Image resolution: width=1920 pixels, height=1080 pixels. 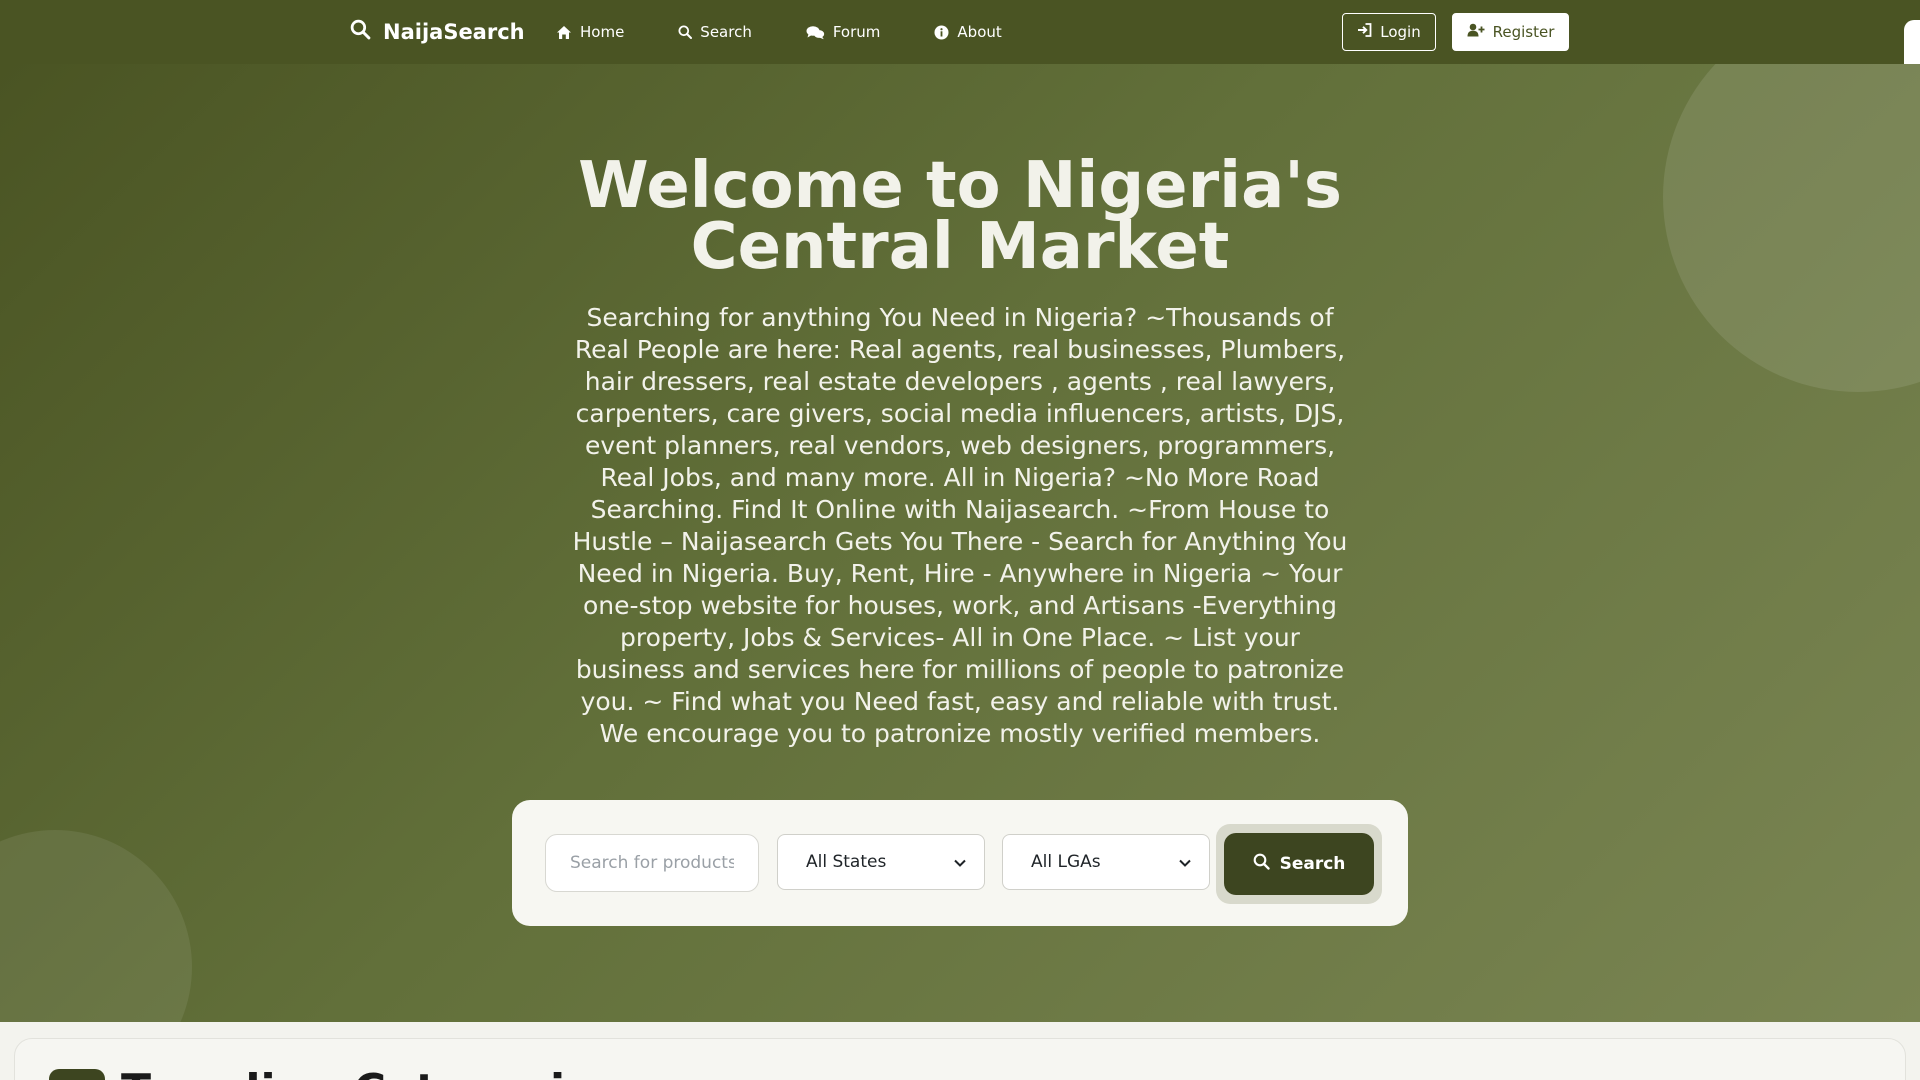 I want to click on nav-search-label: Search, so click(x=726, y=32).